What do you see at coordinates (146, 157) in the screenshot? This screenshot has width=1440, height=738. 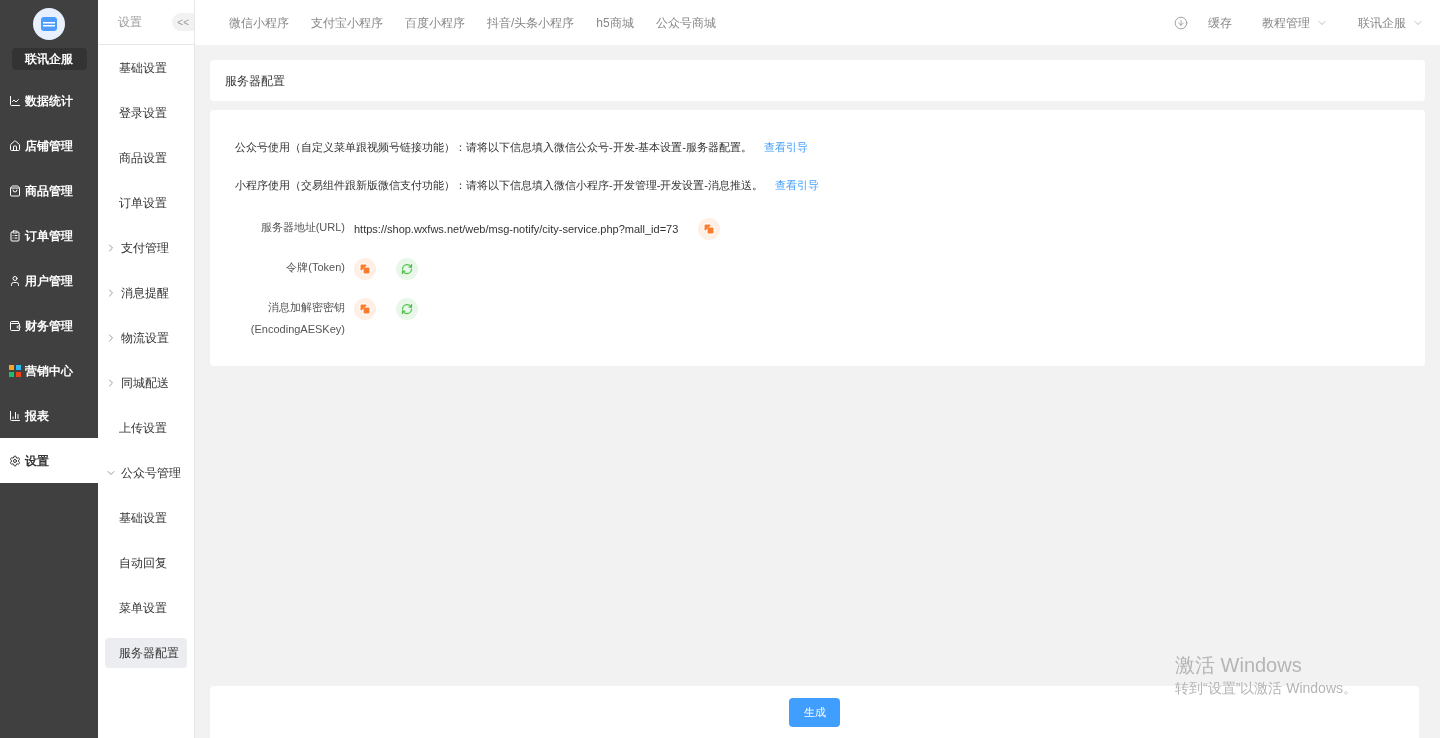 I see `submenu-item: 商品设置` at bounding box center [146, 157].